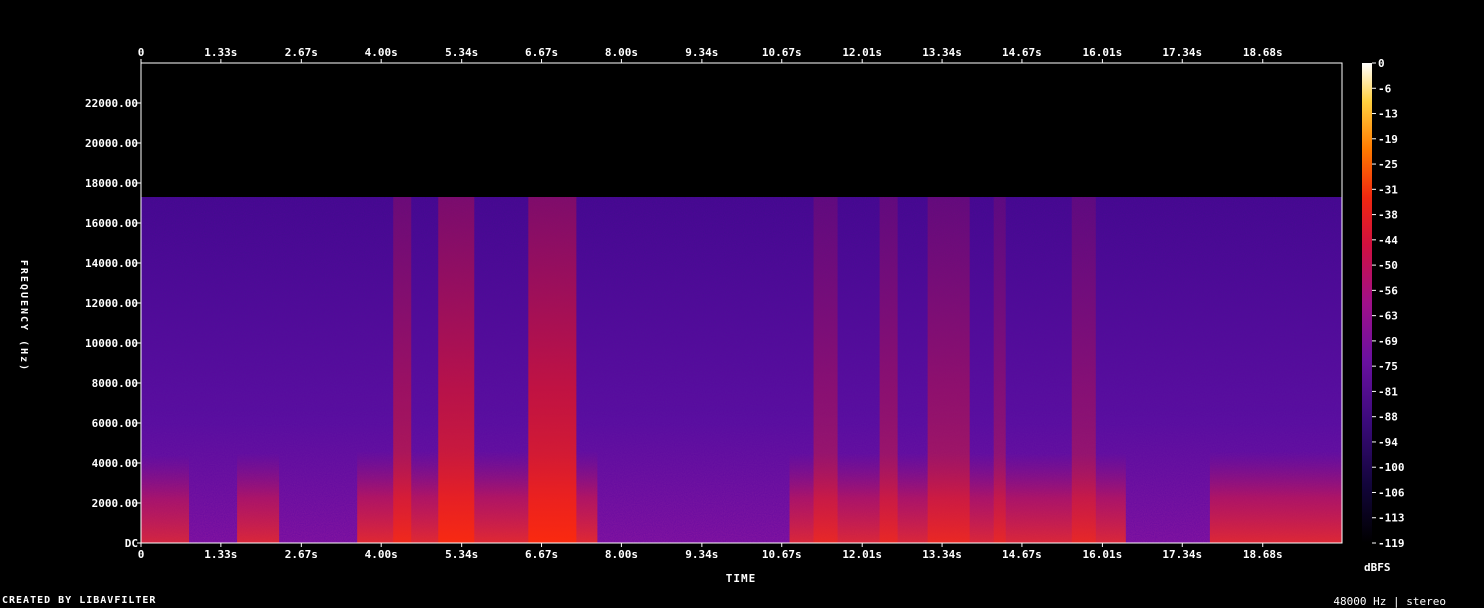 The width and height of the screenshot is (1484, 608). I want to click on x-tick-label-bottom: 1.33s, so click(220, 554).